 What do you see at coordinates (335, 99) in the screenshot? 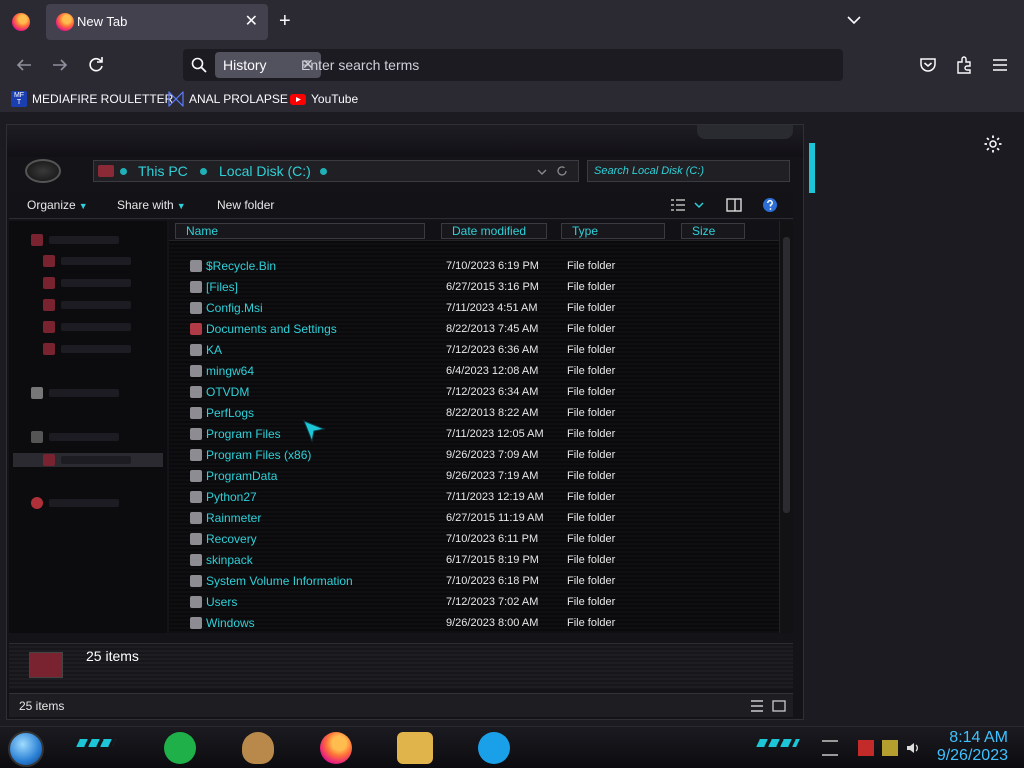
I see `bookmark-label: YouTube` at bounding box center [335, 99].